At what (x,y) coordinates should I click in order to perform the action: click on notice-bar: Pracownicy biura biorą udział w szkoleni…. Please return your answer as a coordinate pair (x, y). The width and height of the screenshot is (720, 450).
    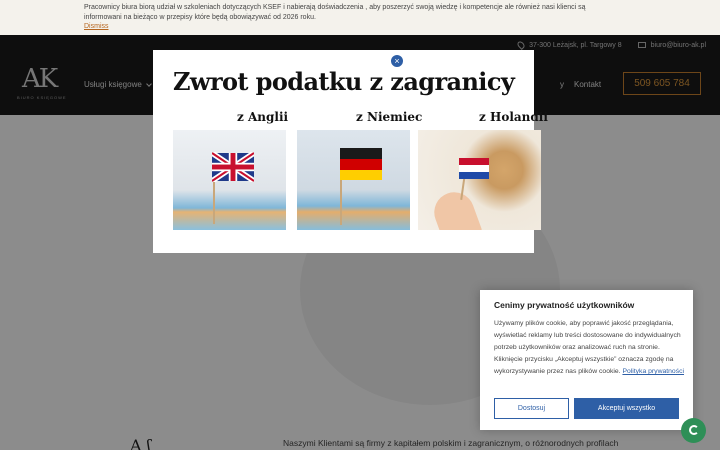
    Looking at the image, I should click on (360, 17).